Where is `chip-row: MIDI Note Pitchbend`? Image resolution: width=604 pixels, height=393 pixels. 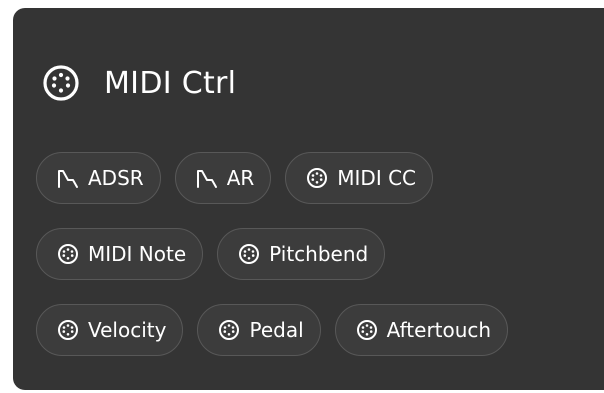
chip-row: MIDI Note Pitchbend is located at coordinates (279, 255).